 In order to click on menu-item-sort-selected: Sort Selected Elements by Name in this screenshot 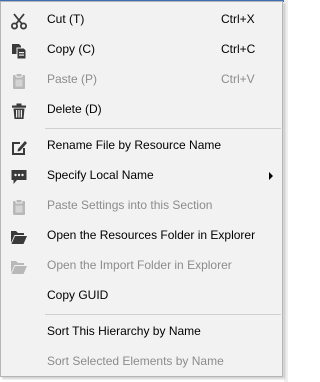, I will do `click(141, 362)`.